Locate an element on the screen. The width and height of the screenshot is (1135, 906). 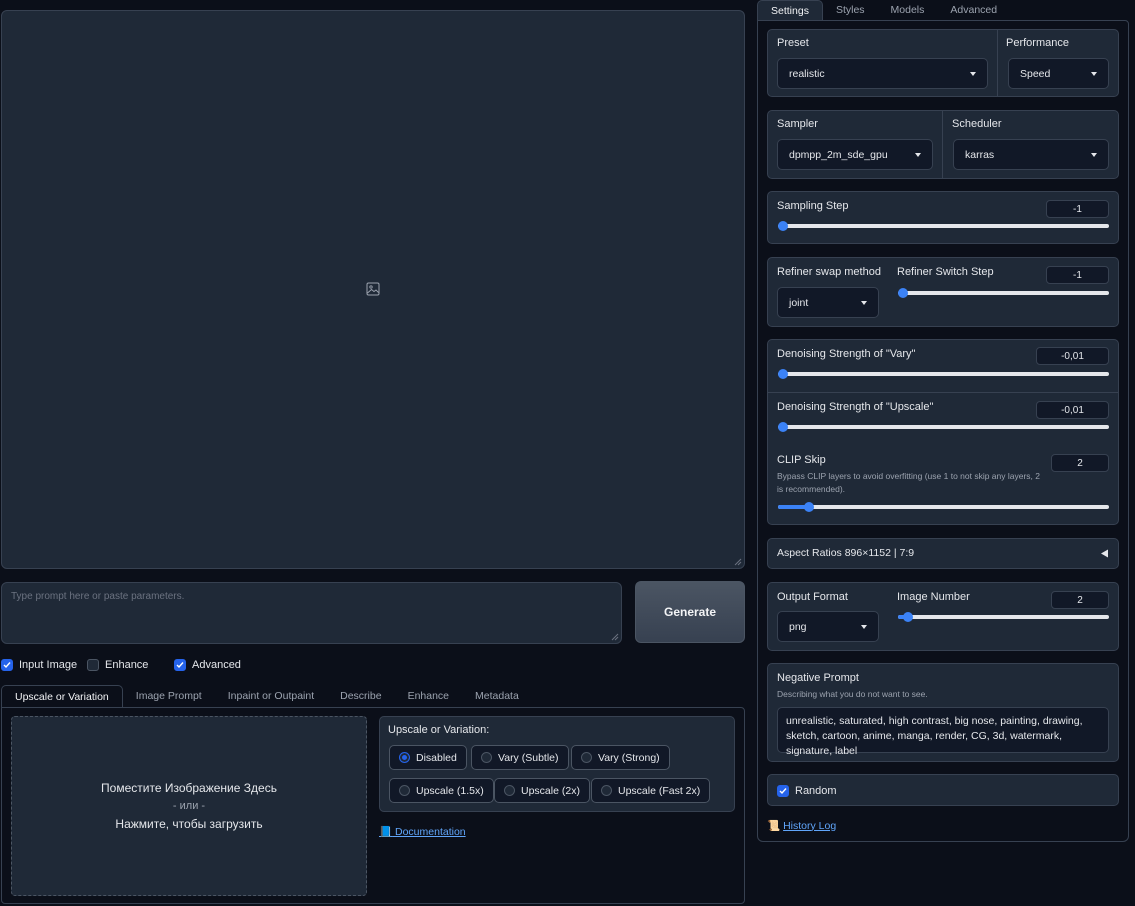
upscale-variation-title: Upscale or Variation: is located at coordinates (439, 730).